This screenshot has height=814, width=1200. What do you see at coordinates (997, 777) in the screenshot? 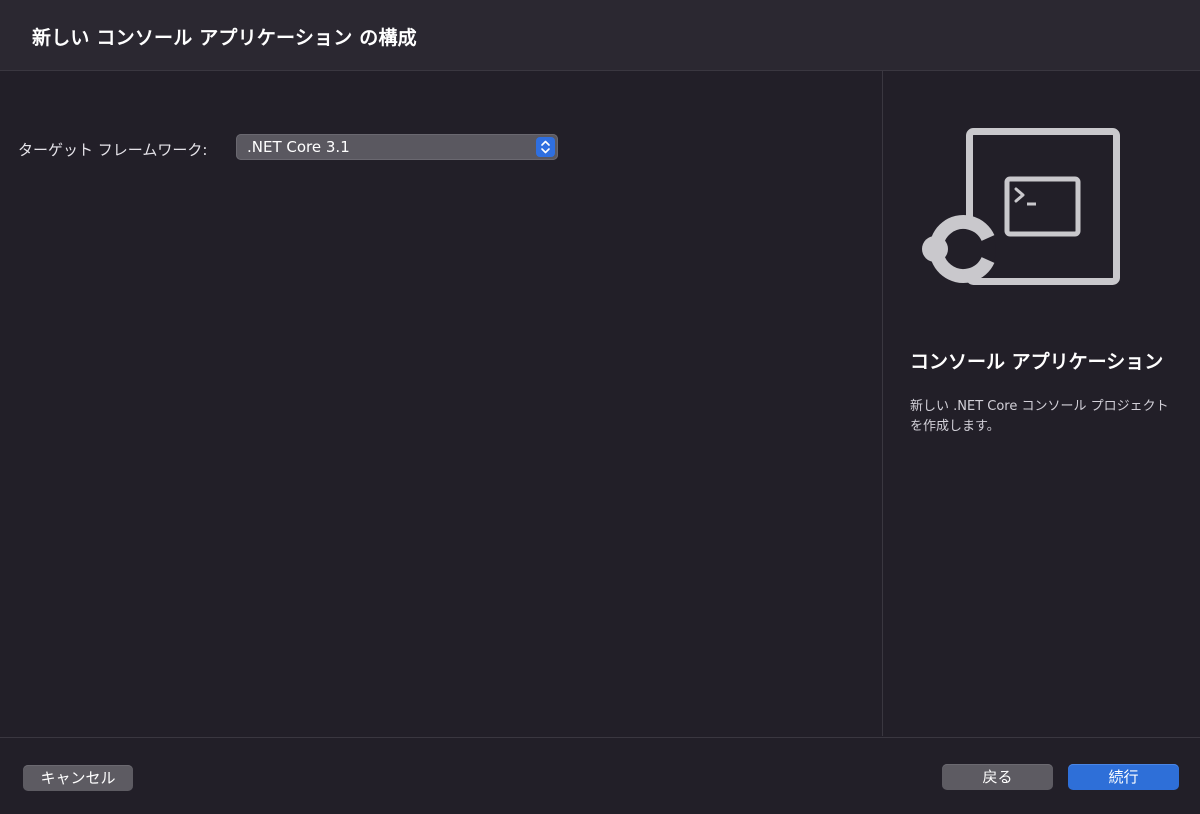
I see `back-button: 戻る` at bounding box center [997, 777].